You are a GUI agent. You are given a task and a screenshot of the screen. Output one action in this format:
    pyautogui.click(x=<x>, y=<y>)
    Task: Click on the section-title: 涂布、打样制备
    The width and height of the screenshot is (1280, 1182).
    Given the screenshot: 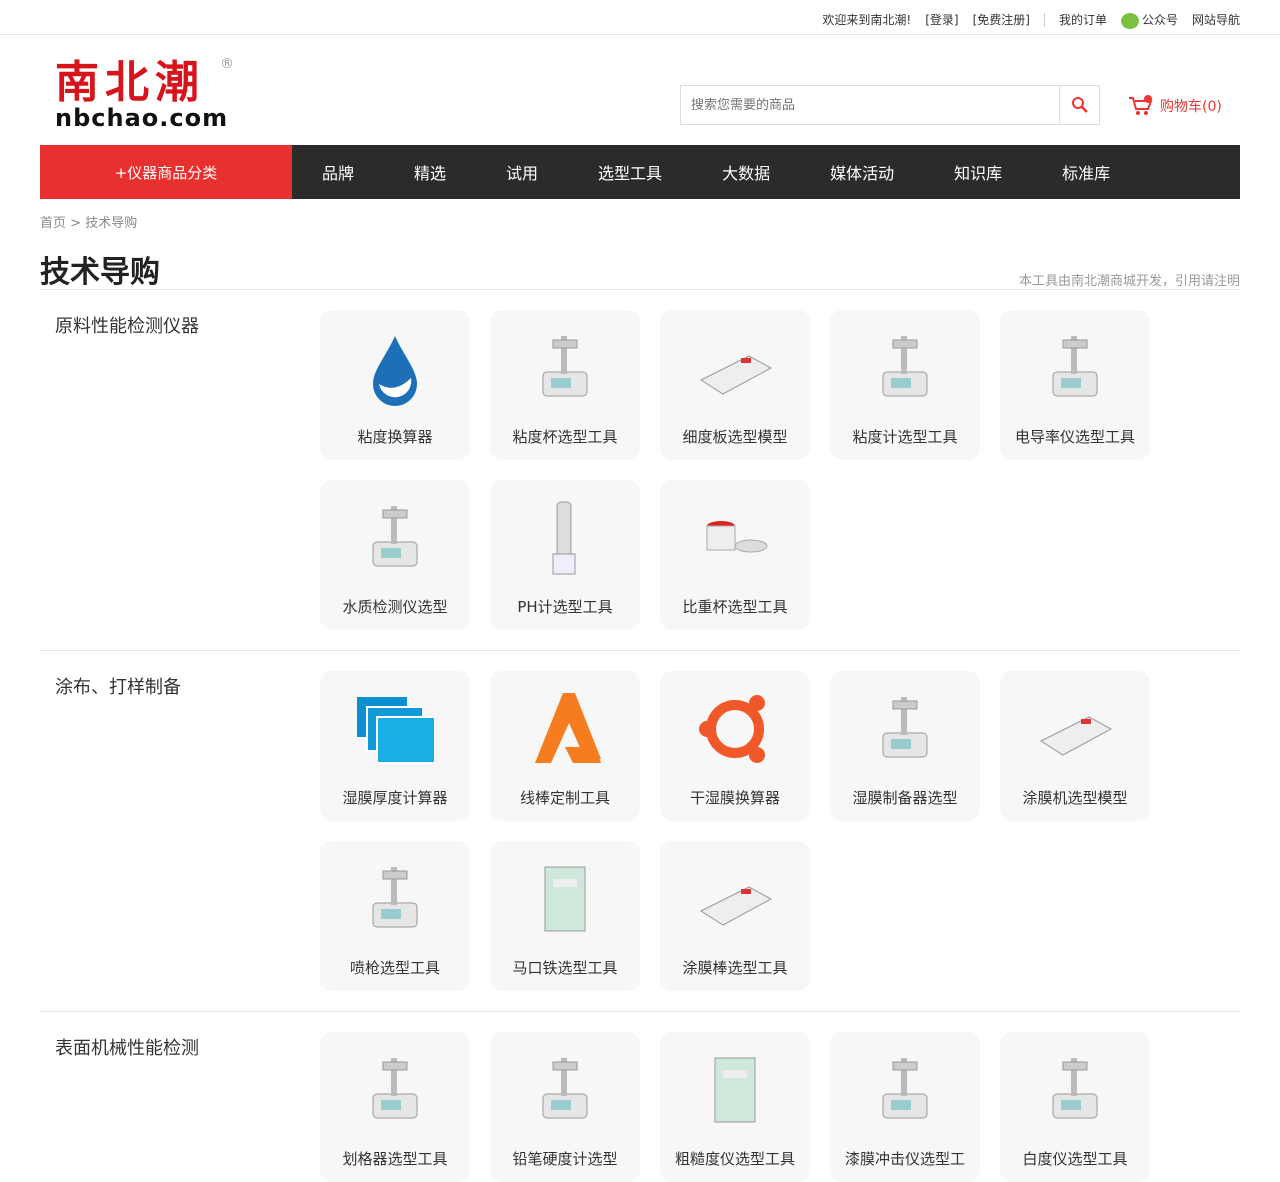 What is the action you would take?
    pyautogui.click(x=118, y=687)
    